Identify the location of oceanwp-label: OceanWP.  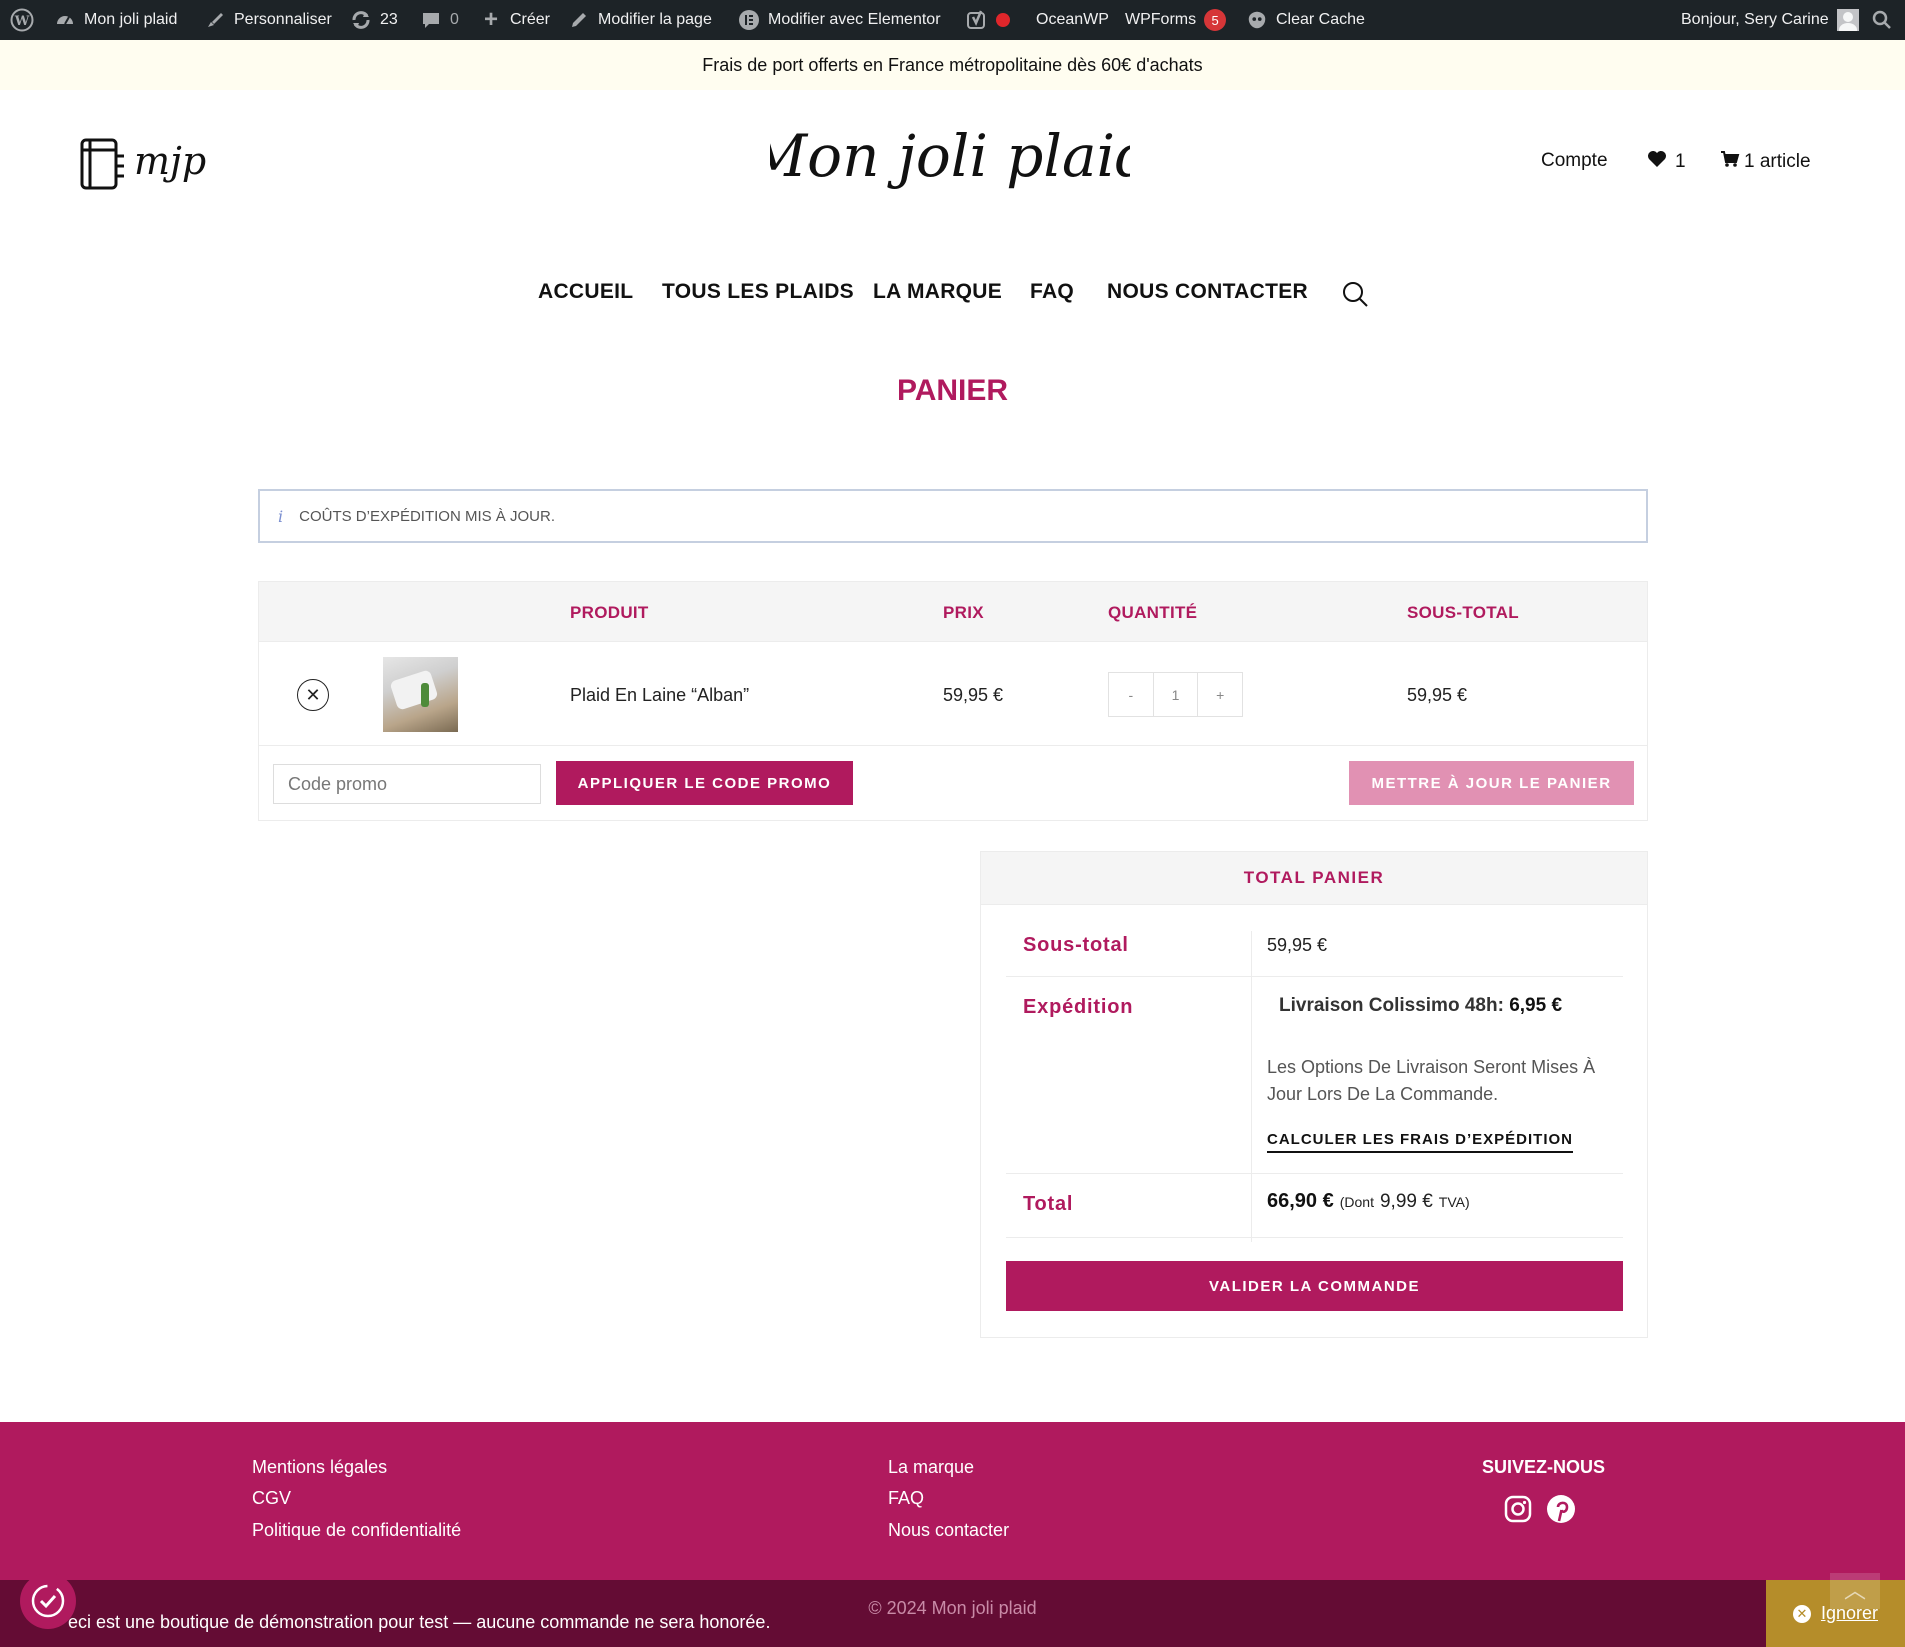
(1072, 19).